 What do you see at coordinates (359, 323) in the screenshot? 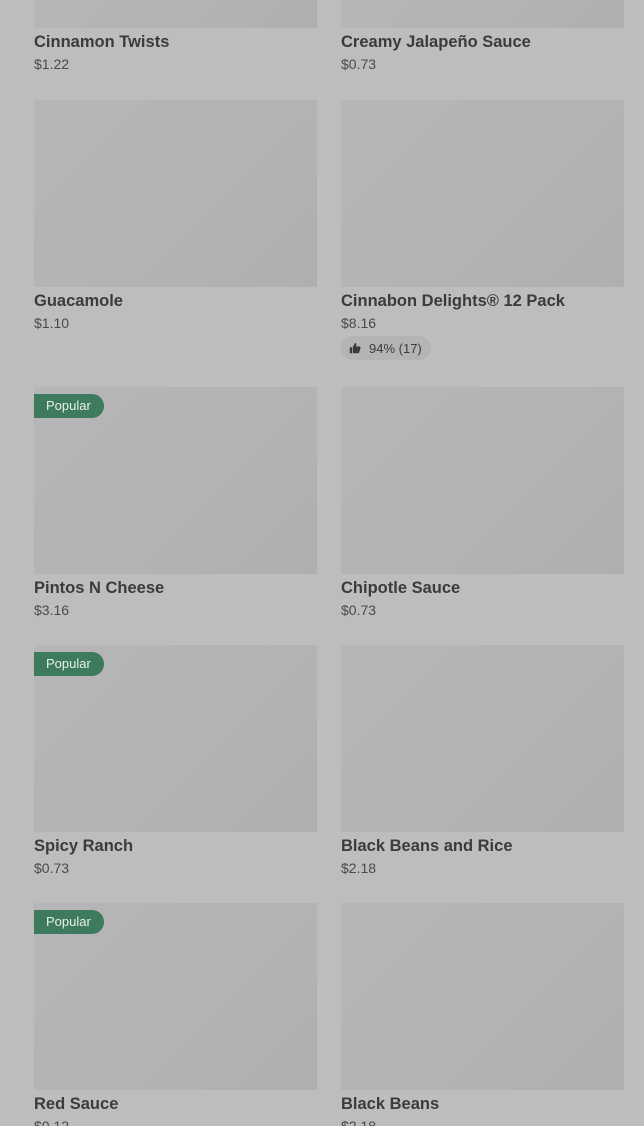
I see `item-price: $8.16` at bounding box center [359, 323].